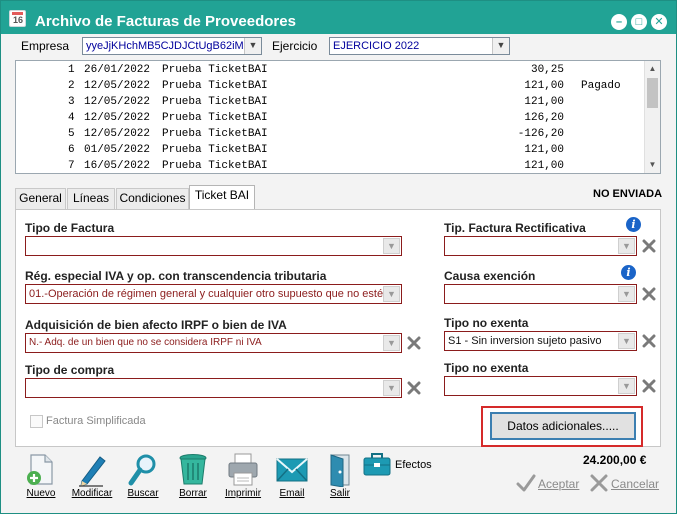 The height and width of the screenshot is (514, 677). Describe the element at coordinates (331, 70) in the screenshot. I see `table-row: 1 26/01/2022 Prueba TicketBAI 30,25` at that location.